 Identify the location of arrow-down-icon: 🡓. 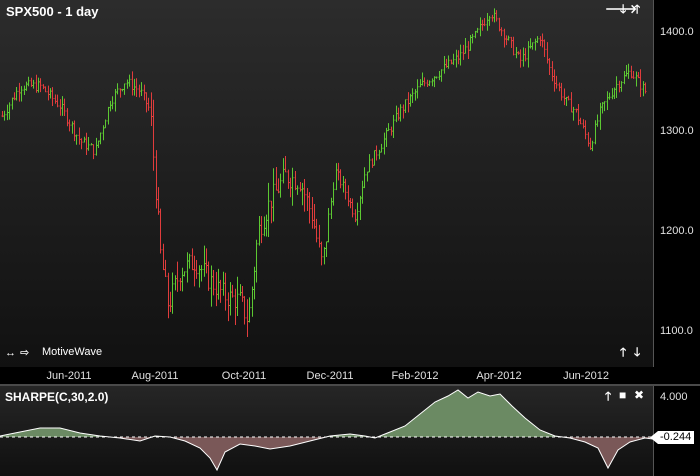
(623, 9).